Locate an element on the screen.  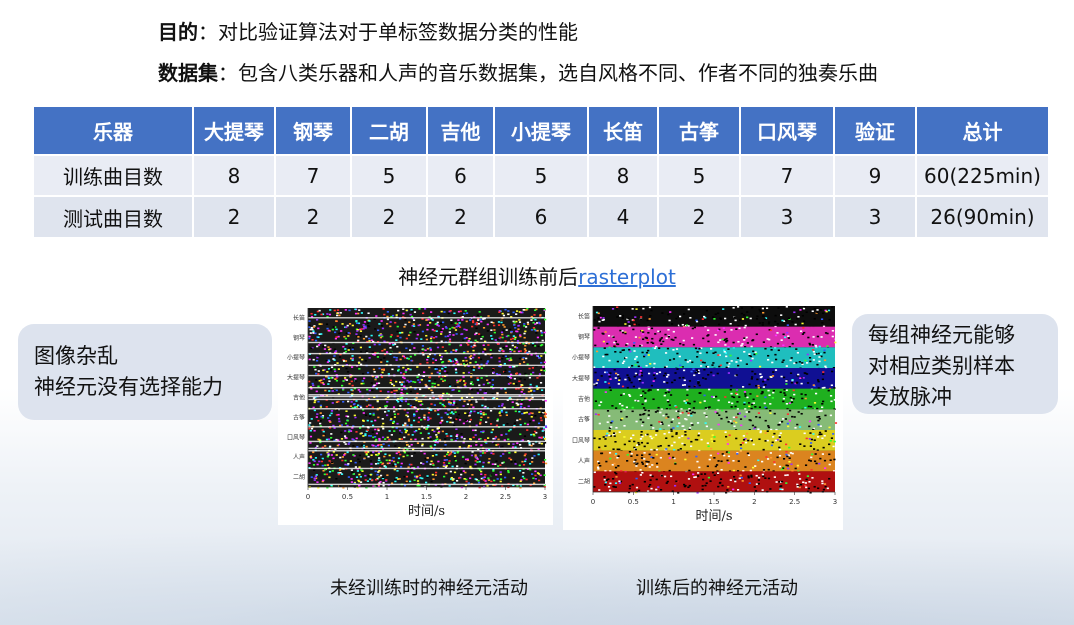
raster-streak is located at coordinates (426, 451).